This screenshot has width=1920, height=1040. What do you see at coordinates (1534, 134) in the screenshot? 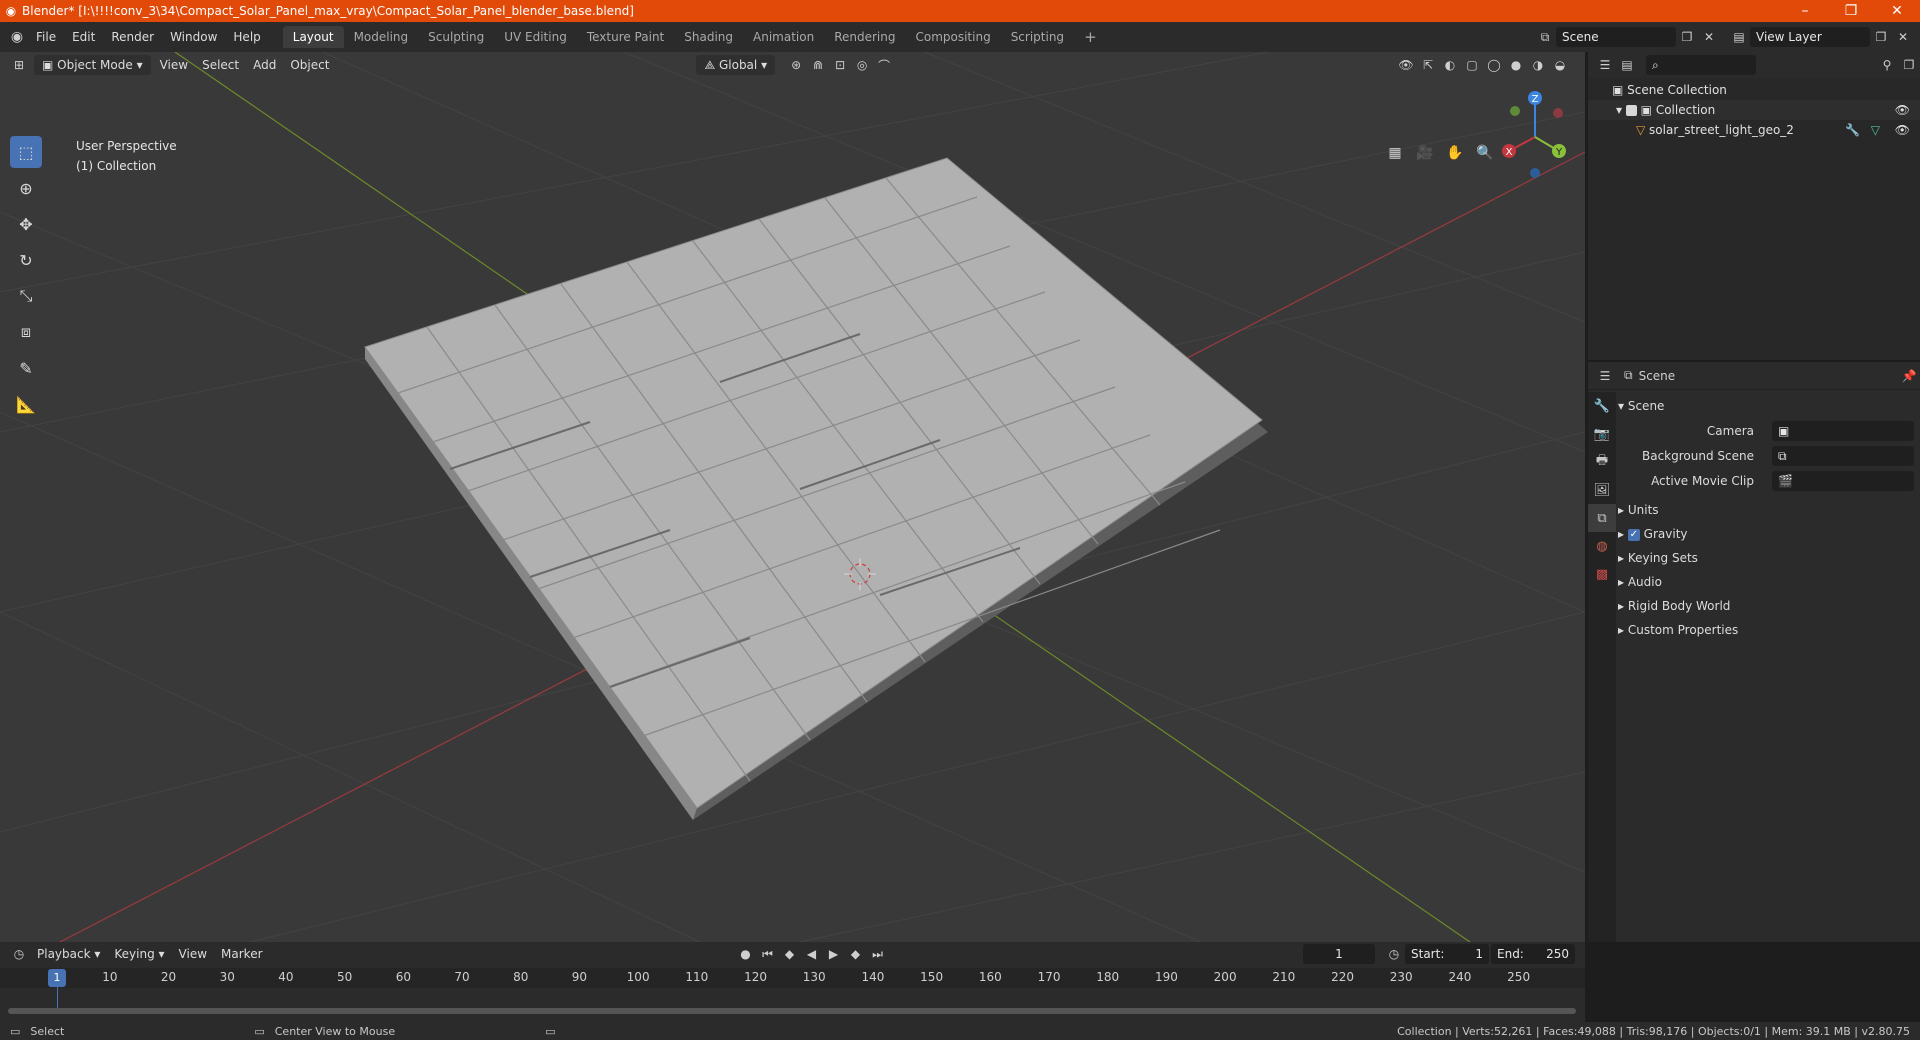
I see `navigation-gizmo: Z X Y` at bounding box center [1534, 134].